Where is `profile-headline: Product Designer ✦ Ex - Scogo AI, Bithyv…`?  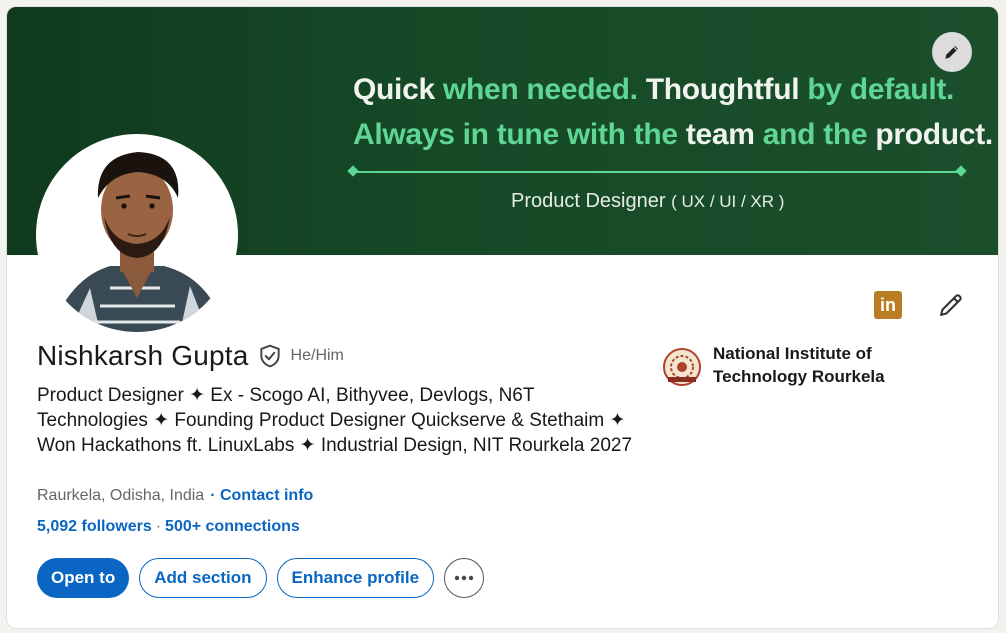
profile-headline: Product Designer ✦ Ex - Scogo AI, Bithyv… is located at coordinates (335, 420).